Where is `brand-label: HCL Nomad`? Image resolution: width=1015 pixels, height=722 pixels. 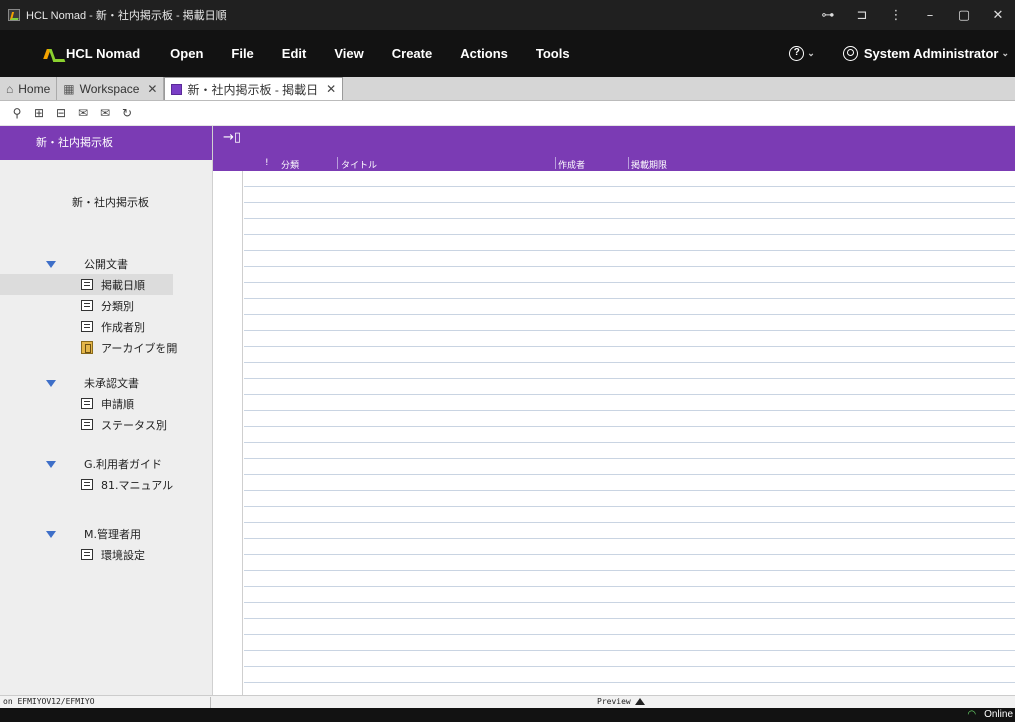
brand-label: HCL Nomad is located at coordinates (103, 53).